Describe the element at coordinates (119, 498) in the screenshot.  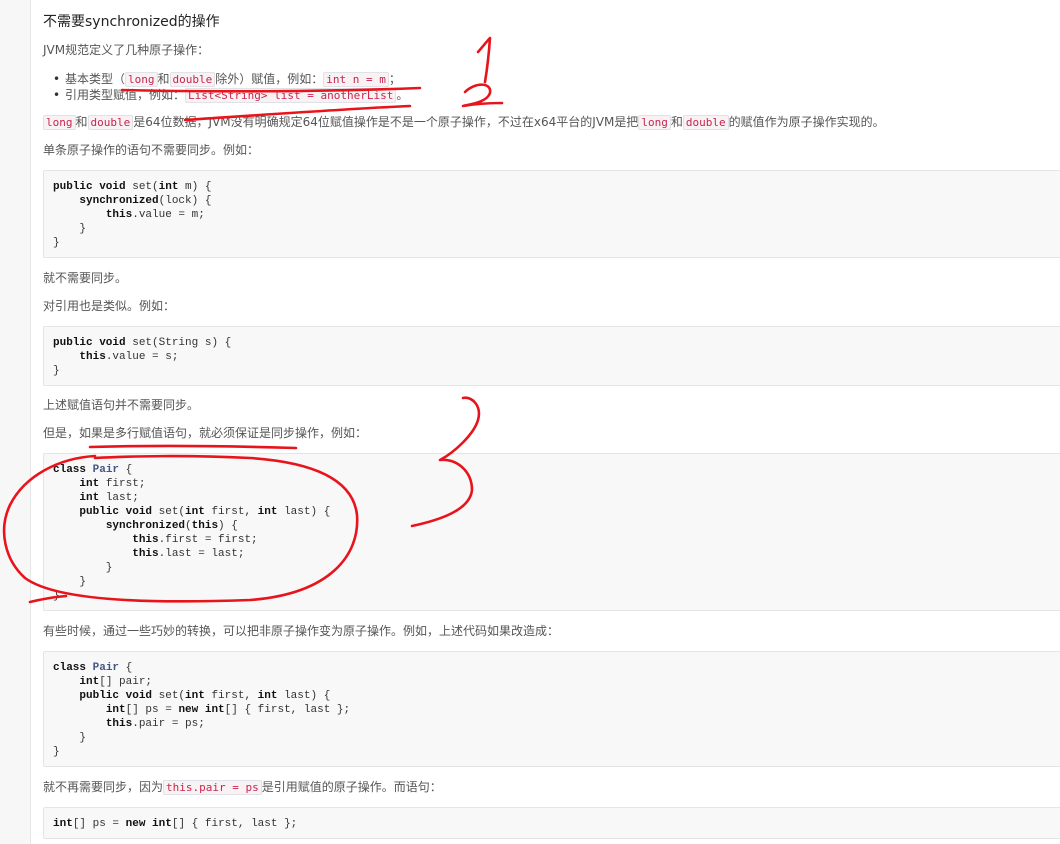
I see `code-token: last;` at that location.